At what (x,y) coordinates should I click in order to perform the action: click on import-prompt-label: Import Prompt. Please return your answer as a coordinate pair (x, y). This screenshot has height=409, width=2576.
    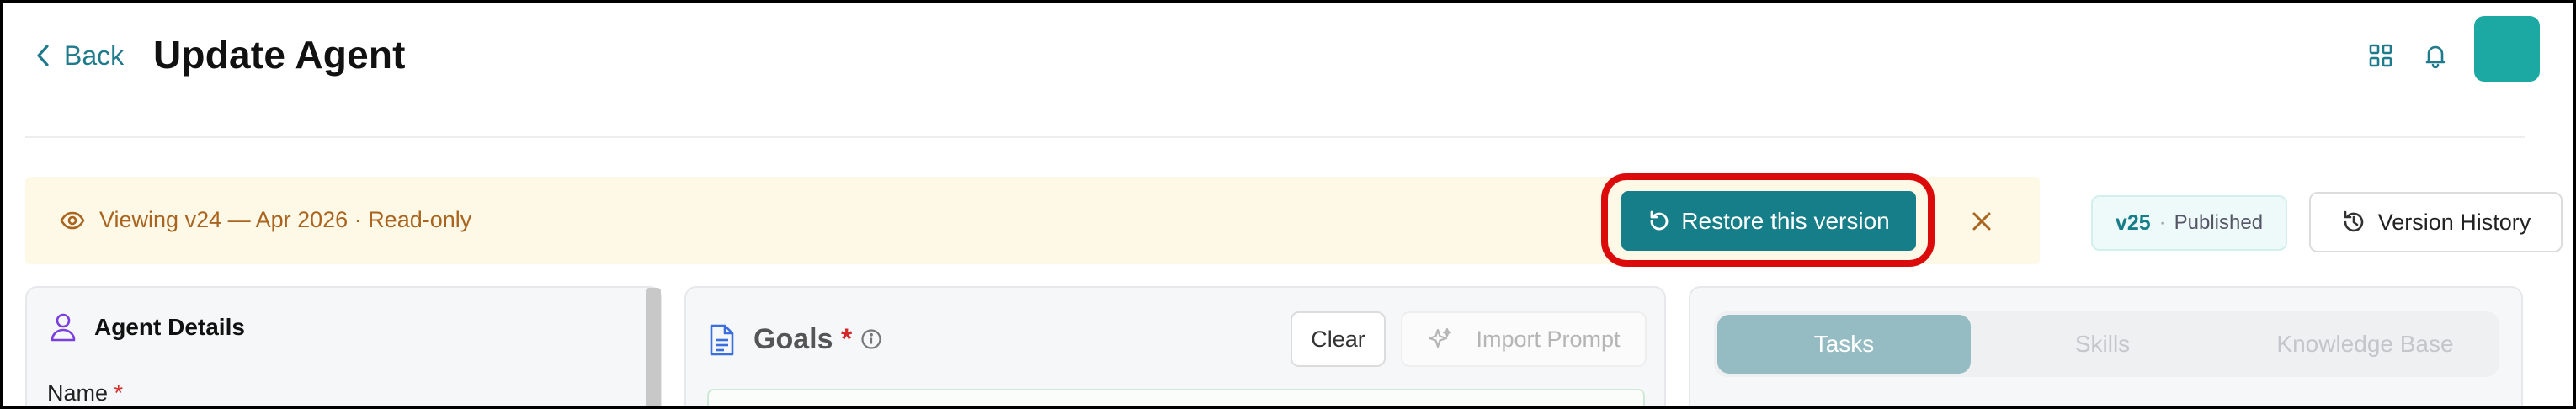
    Looking at the image, I should click on (1548, 339).